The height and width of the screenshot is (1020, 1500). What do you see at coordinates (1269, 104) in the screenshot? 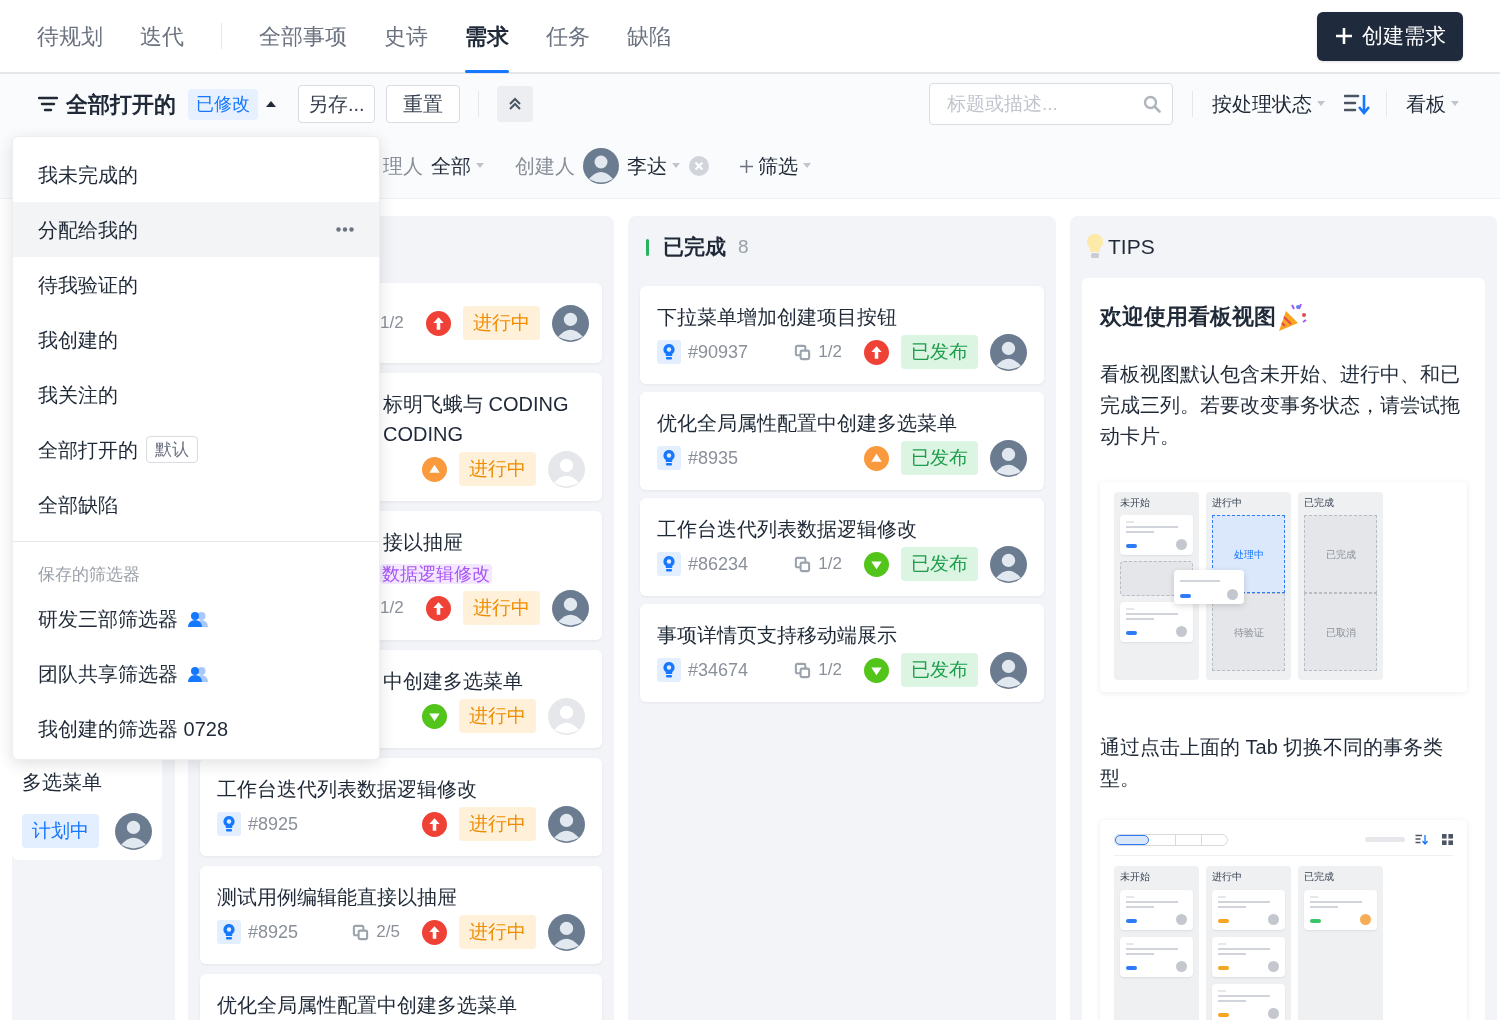
I see `group-by-dropdown: 按处理状态` at bounding box center [1269, 104].